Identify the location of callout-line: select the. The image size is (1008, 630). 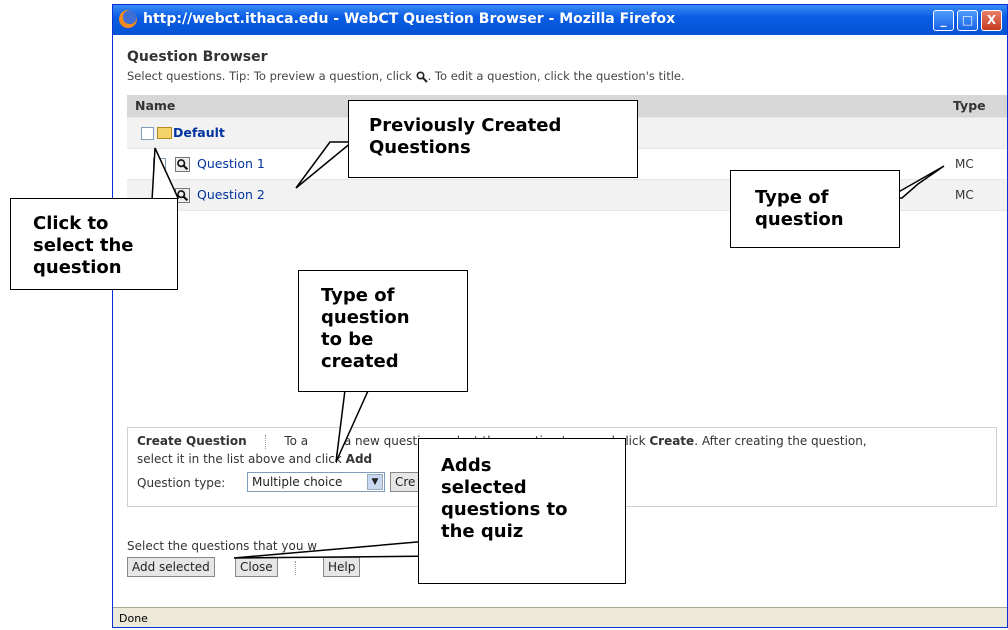
(83, 245).